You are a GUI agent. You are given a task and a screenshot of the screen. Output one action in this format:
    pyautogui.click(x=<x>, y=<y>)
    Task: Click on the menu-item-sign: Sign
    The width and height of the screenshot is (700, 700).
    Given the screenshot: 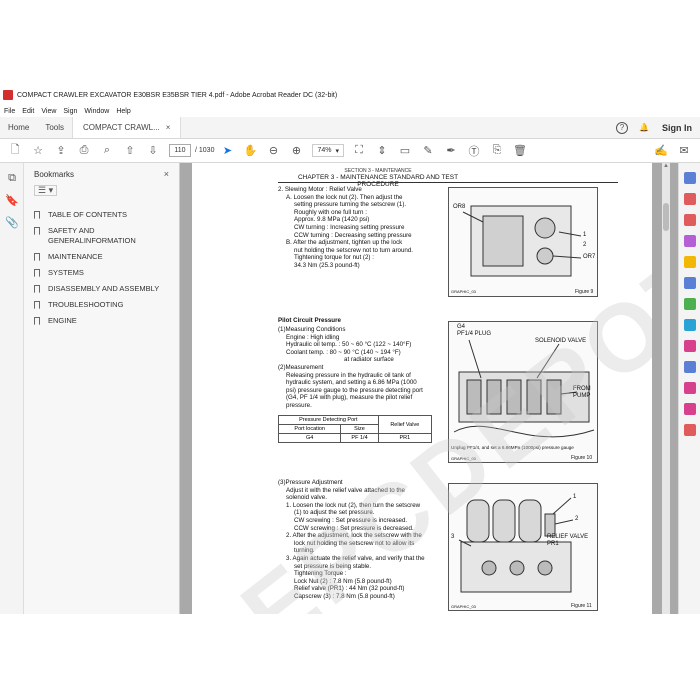 What is the action you would take?
    pyautogui.click(x=70, y=111)
    